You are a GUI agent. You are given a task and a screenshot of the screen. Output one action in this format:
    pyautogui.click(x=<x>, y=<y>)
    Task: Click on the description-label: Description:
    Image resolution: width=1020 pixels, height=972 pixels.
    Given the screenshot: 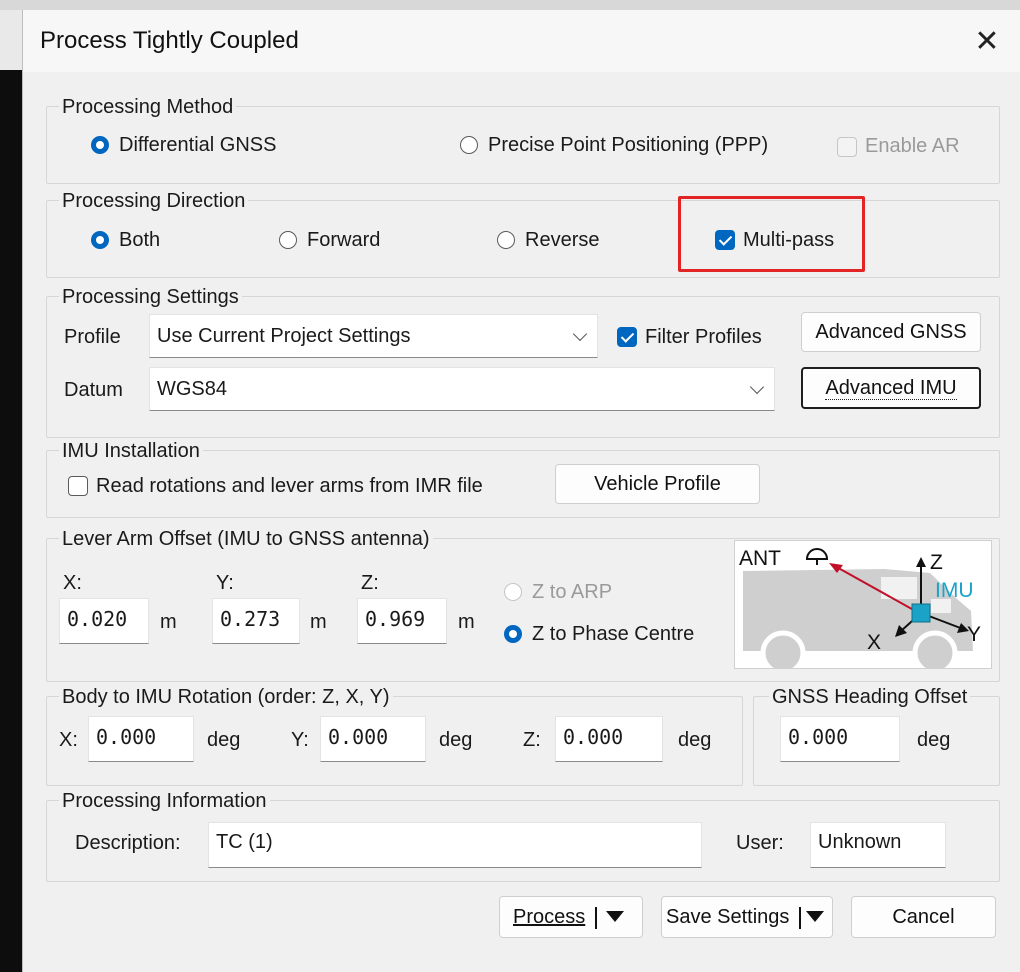 What is the action you would take?
    pyautogui.click(x=128, y=843)
    